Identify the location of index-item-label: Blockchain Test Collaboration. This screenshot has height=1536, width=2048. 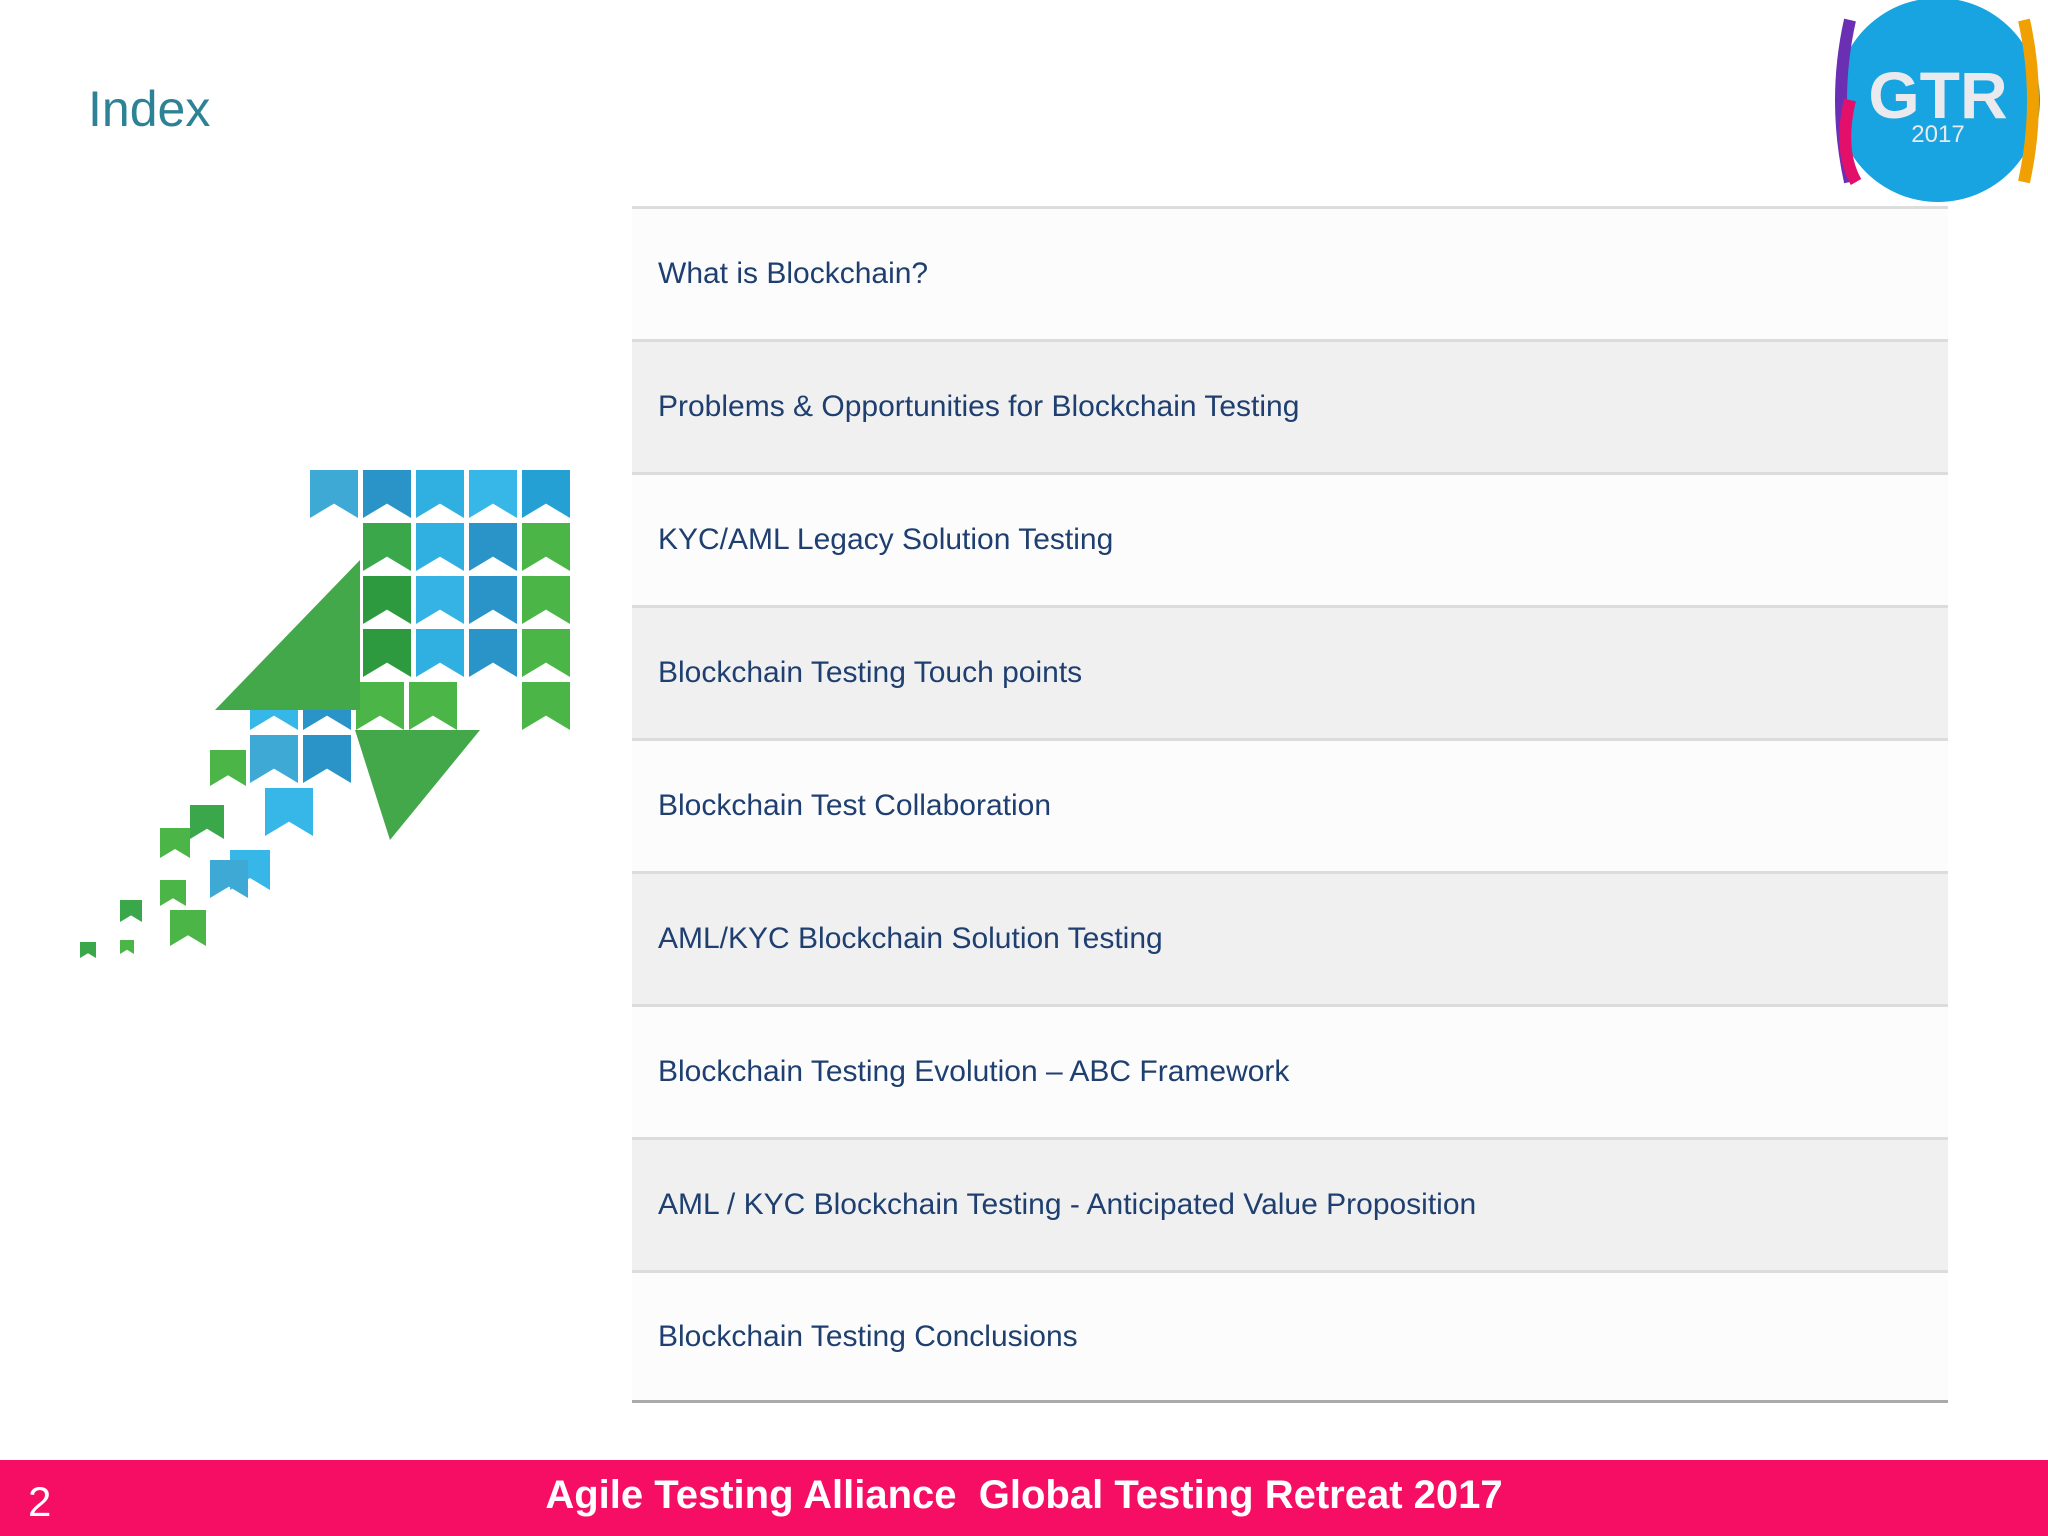
(855, 805).